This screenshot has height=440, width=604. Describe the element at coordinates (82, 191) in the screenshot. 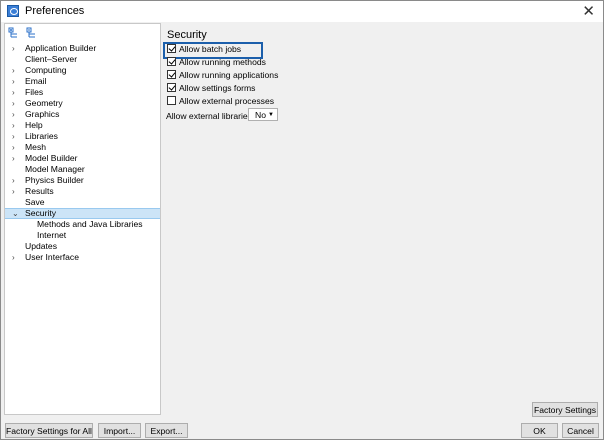

I see `tree-item-results: › Results` at that location.